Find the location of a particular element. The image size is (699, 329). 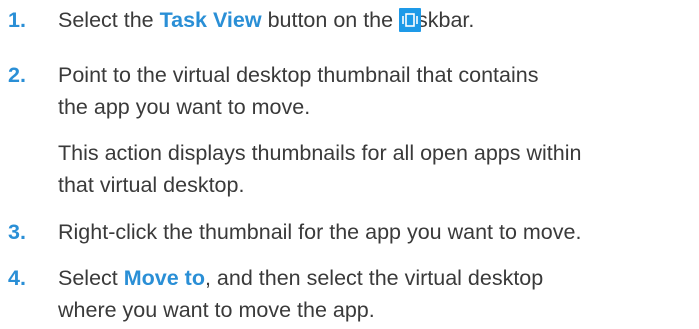

step-1-text-pre: Select the is located at coordinates (109, 20).